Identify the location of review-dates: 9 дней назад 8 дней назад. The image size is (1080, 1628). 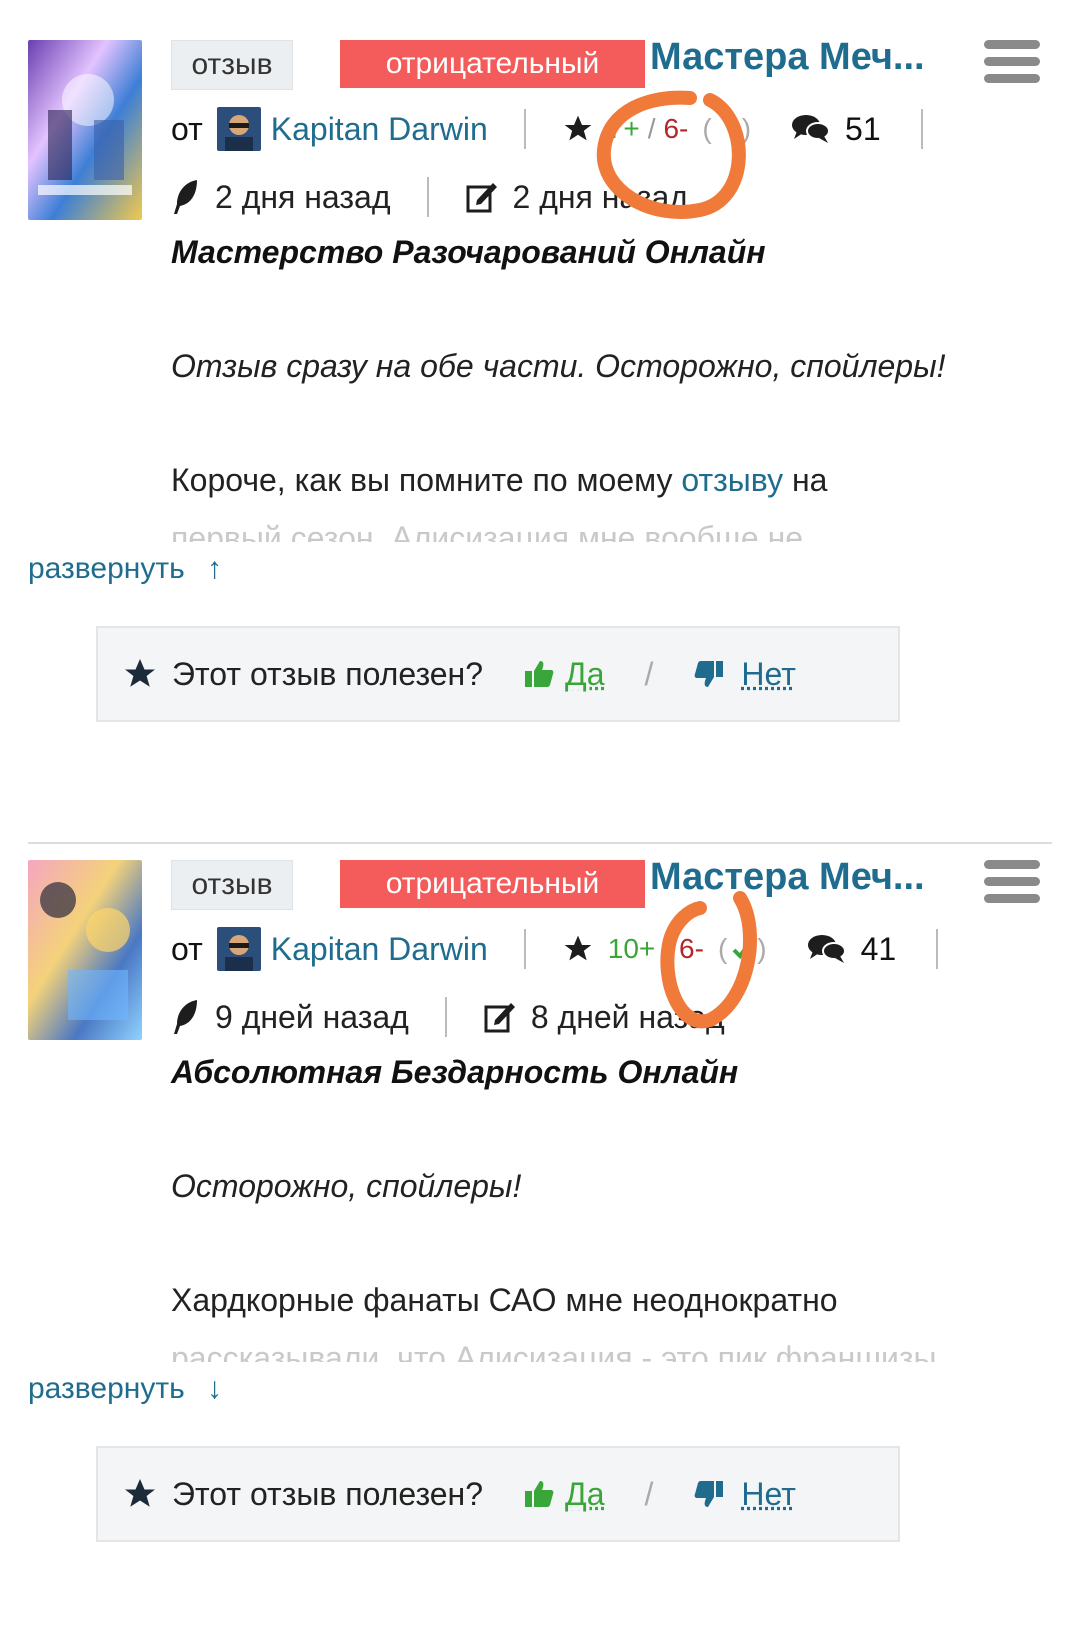
(448, 1017).